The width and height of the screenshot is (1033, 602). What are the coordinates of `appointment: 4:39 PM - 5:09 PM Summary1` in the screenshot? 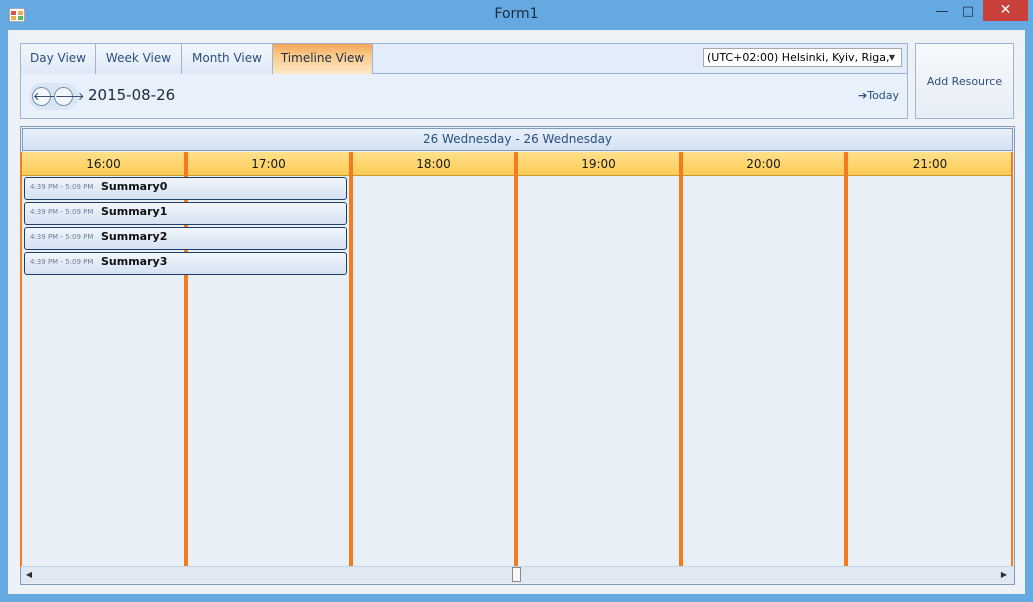 It's located at (185, 213).